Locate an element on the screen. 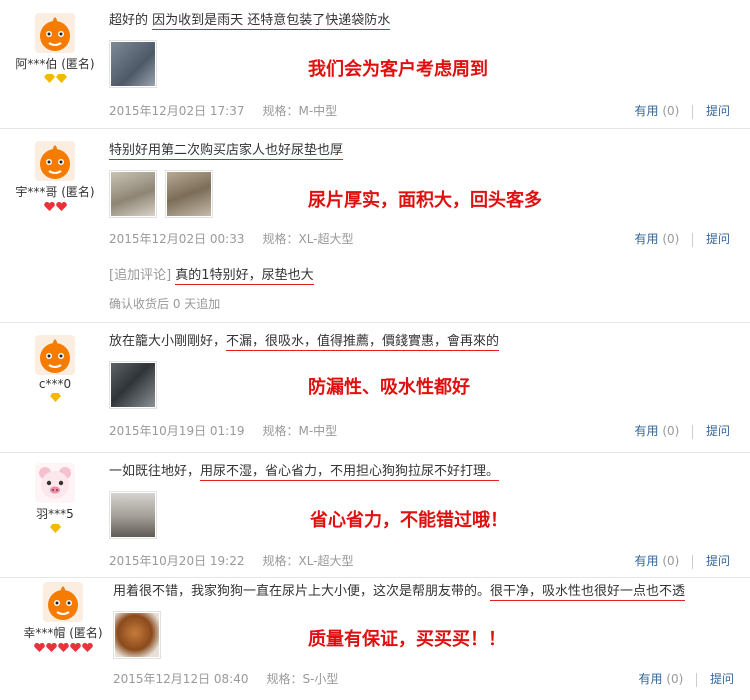 The image size is (750, 700). user-info: 羽***5 is located at coordinates (55, 498).